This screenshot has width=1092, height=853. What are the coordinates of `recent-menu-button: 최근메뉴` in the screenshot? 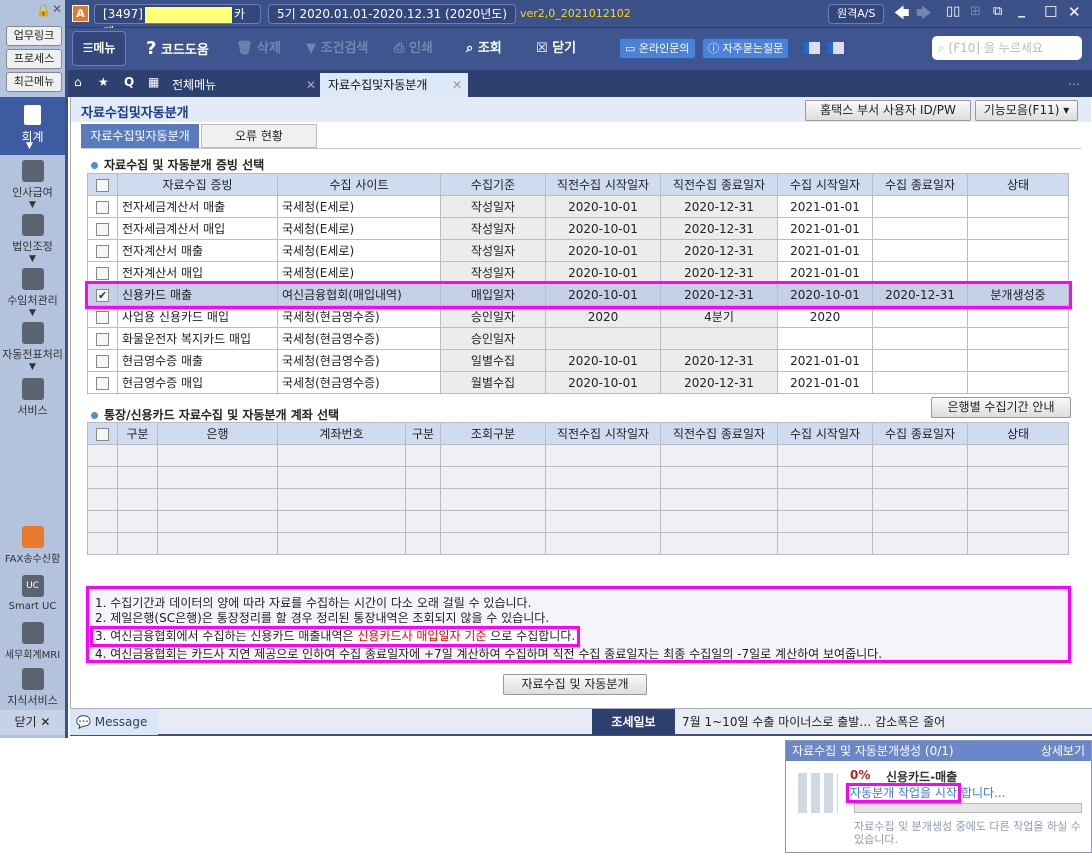 It's located at (34, 82).